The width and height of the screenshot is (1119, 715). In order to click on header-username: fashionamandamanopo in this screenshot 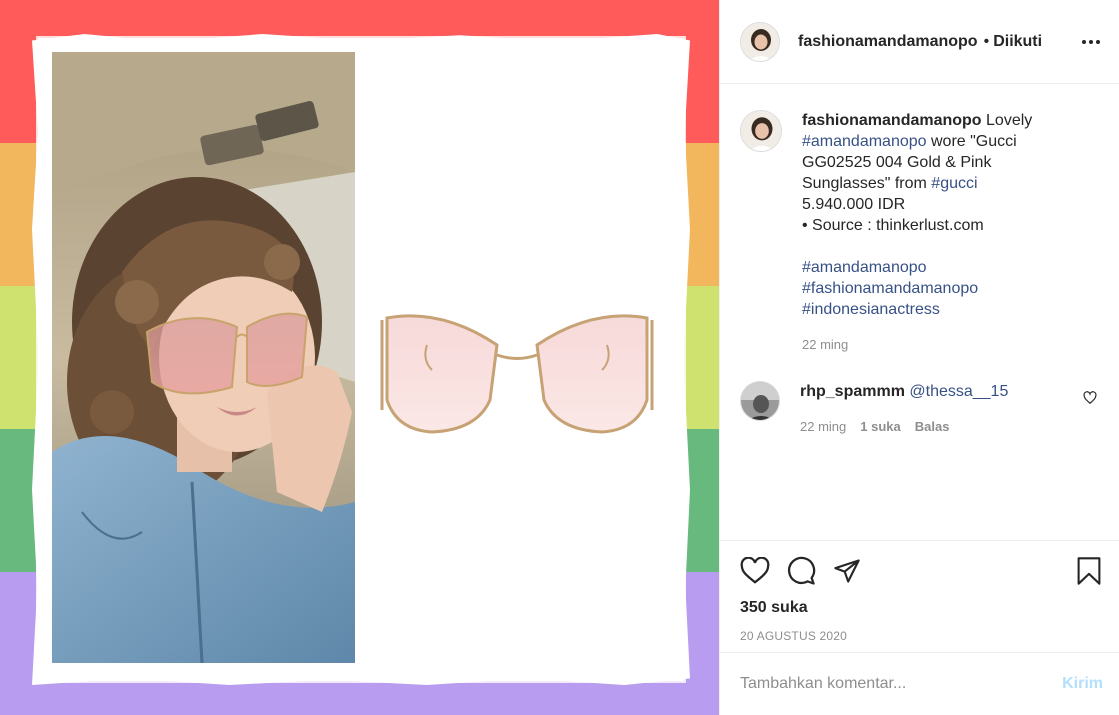, I will do `click(888, 42)`.